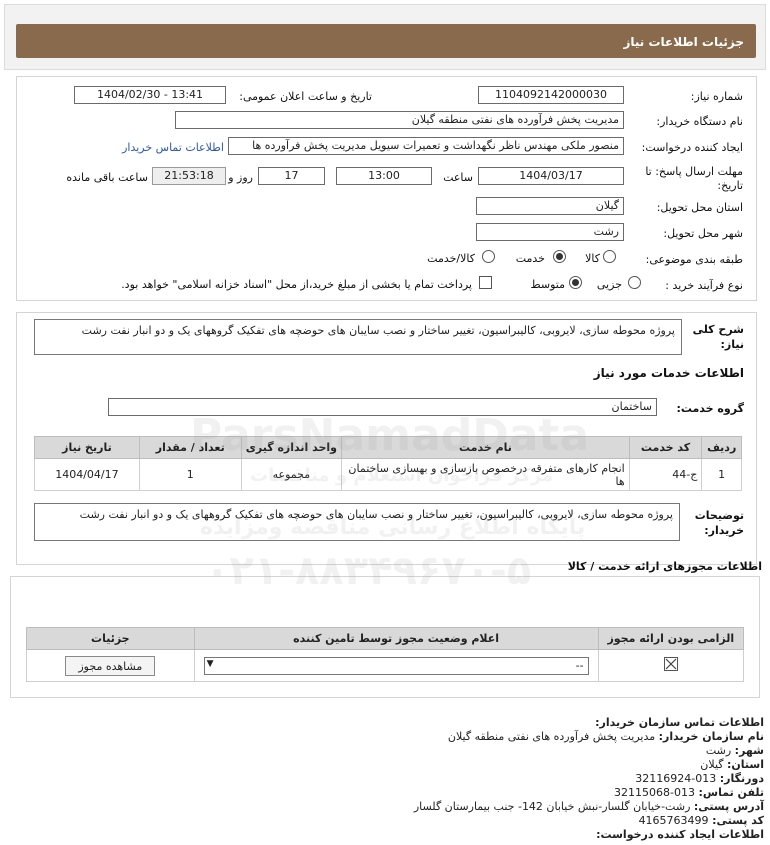 The height and width of the screenshot is (845, 770). I want to click on table-row: -- ▼ مشاهده مجوز, so click(385, 665).